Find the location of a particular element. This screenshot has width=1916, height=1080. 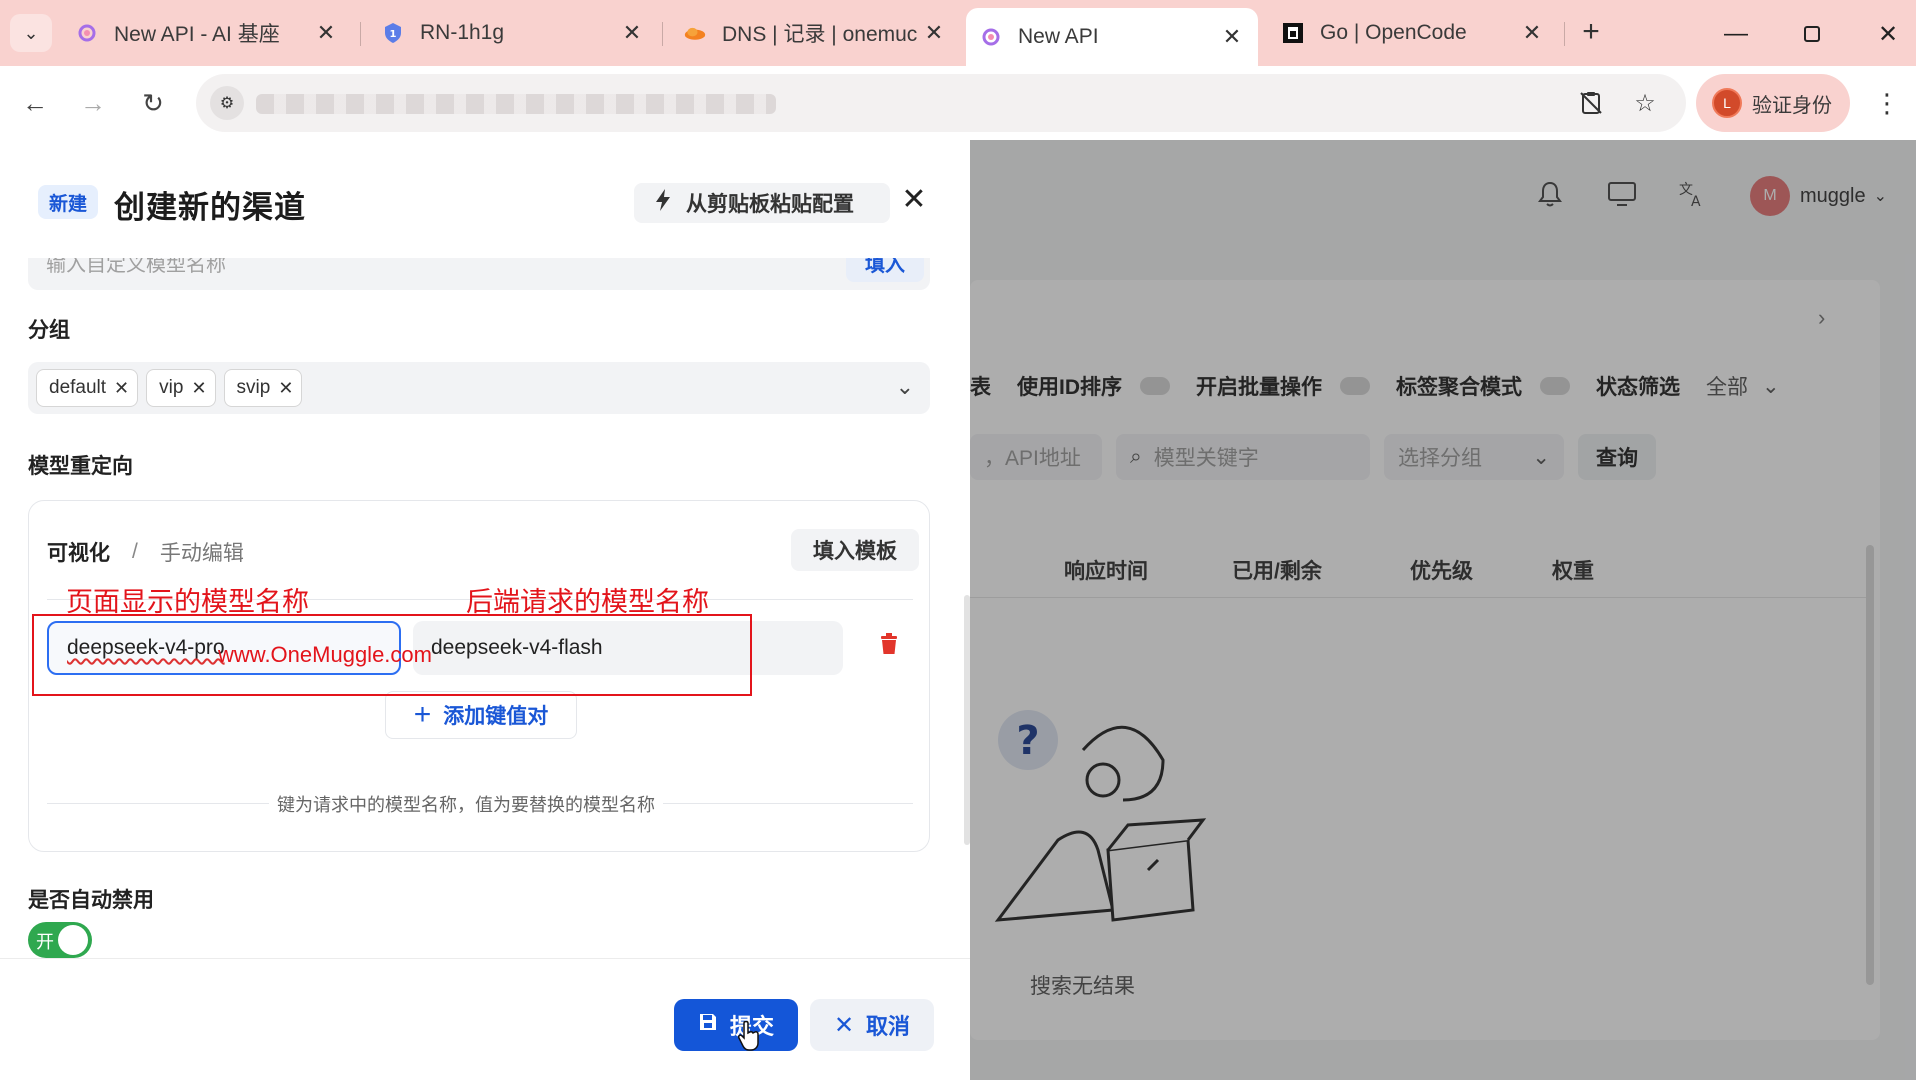

add-pair-label: 添加键值对 is located at coordinates (496, 716).